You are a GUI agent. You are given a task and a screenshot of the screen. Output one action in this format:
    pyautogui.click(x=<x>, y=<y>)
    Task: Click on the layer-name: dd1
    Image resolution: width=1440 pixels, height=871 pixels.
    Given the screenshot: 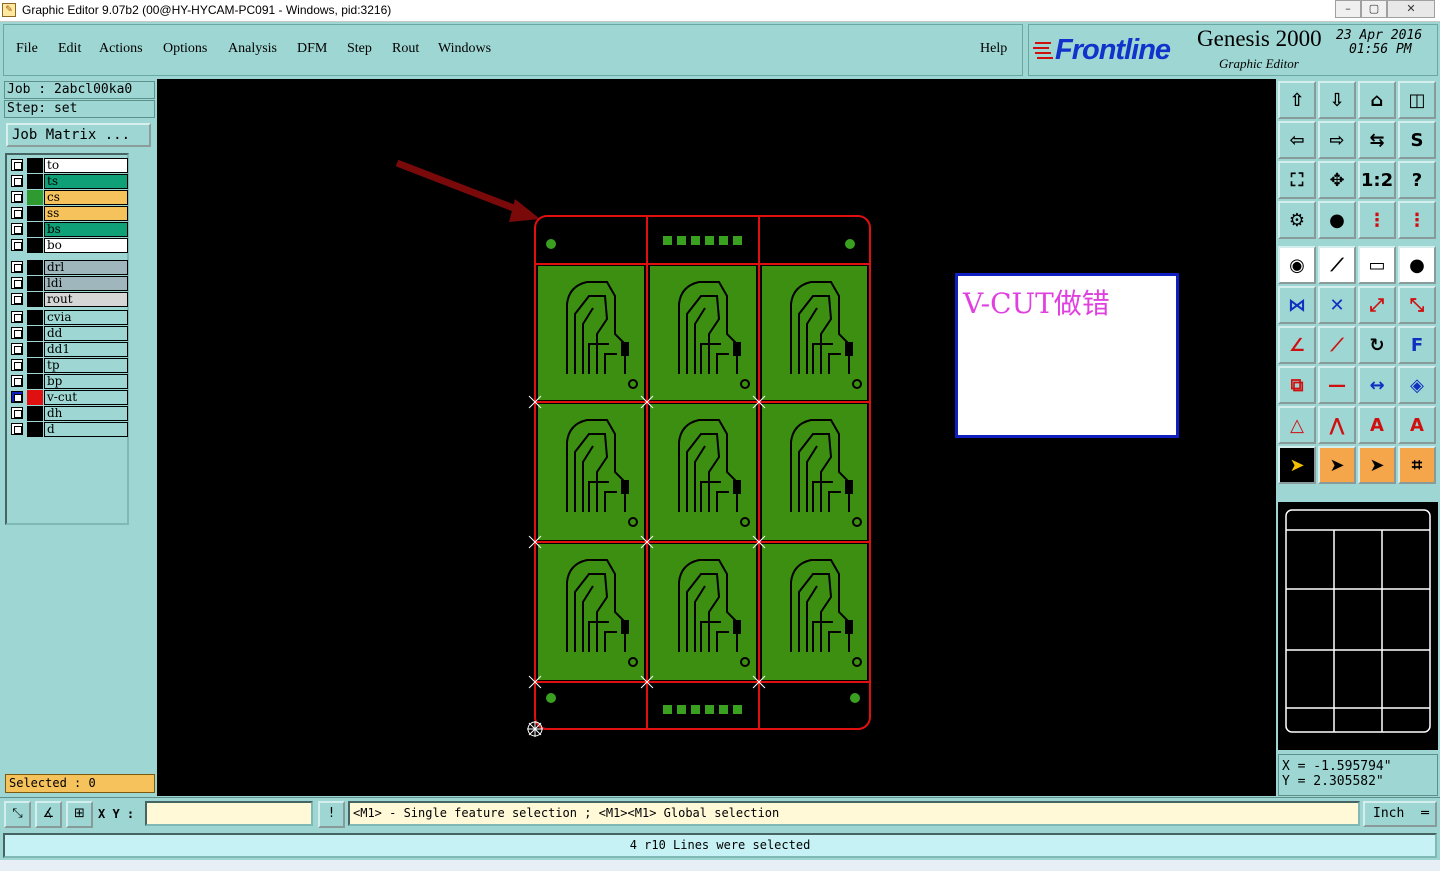 What is the action you would take?
    pyautogui.click(x=86, y=349)
    